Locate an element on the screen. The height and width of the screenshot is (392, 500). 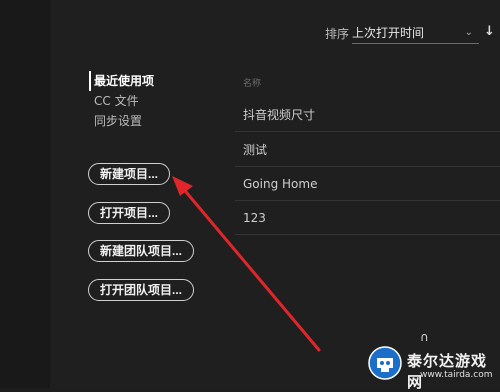
watermark-url: www.tairda.com is located at coordinates (456, 375).